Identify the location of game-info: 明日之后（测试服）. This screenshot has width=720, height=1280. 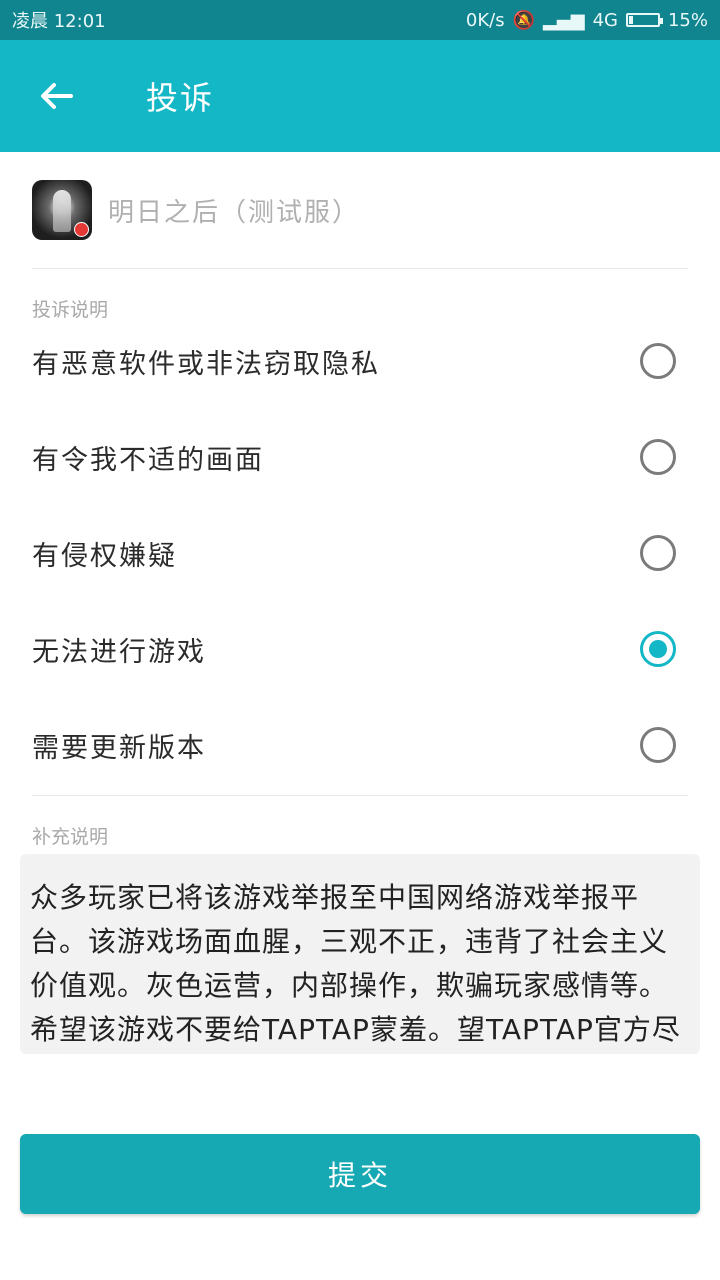
(360, 210).